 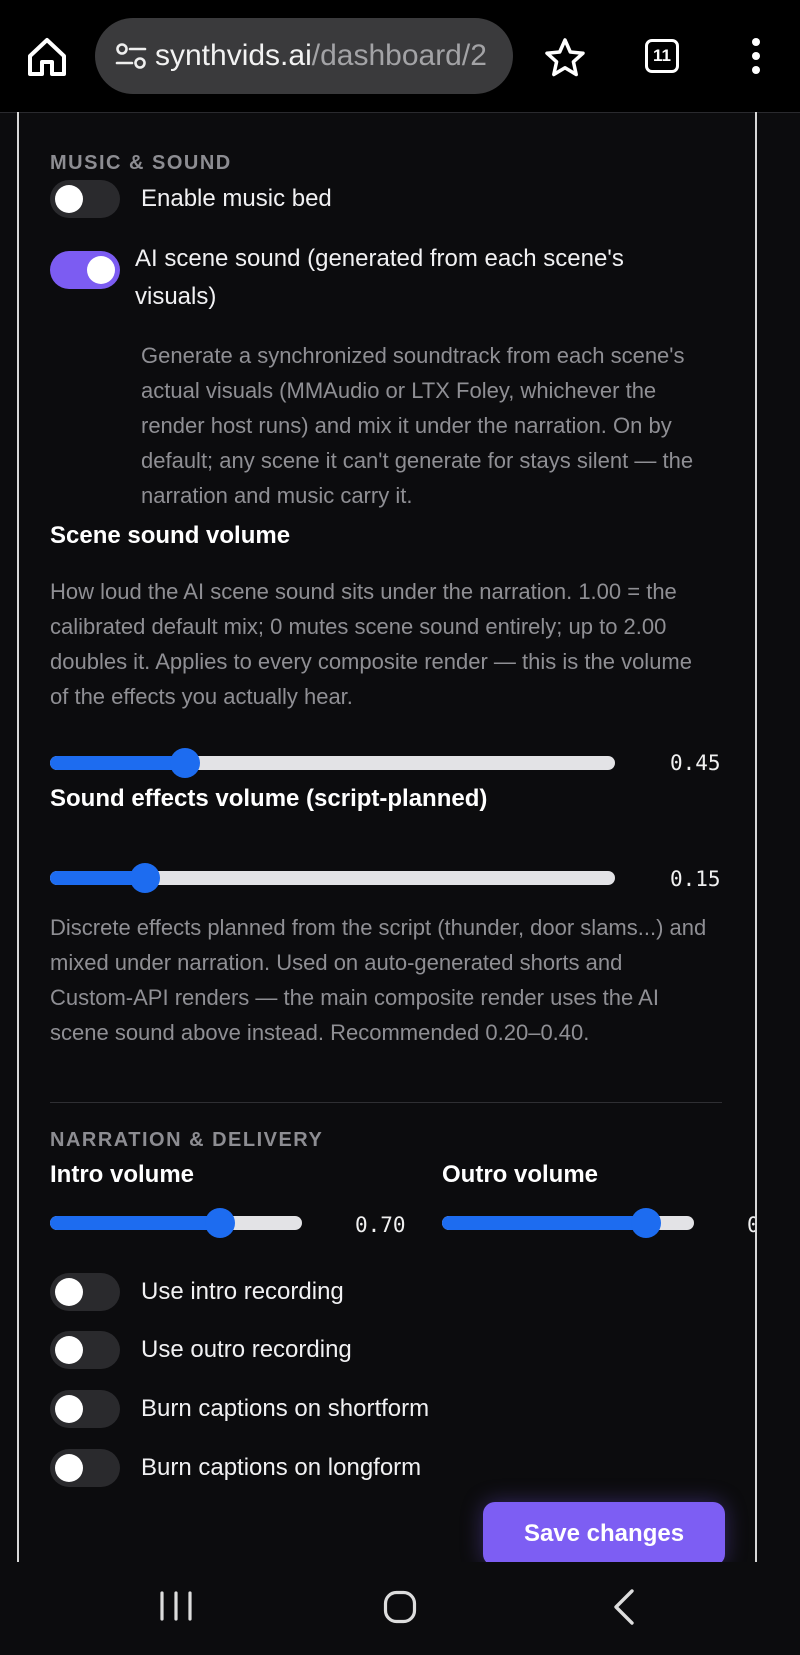 I want to click on sfx-volume-value: 0.15, so click(x=695, y=879).